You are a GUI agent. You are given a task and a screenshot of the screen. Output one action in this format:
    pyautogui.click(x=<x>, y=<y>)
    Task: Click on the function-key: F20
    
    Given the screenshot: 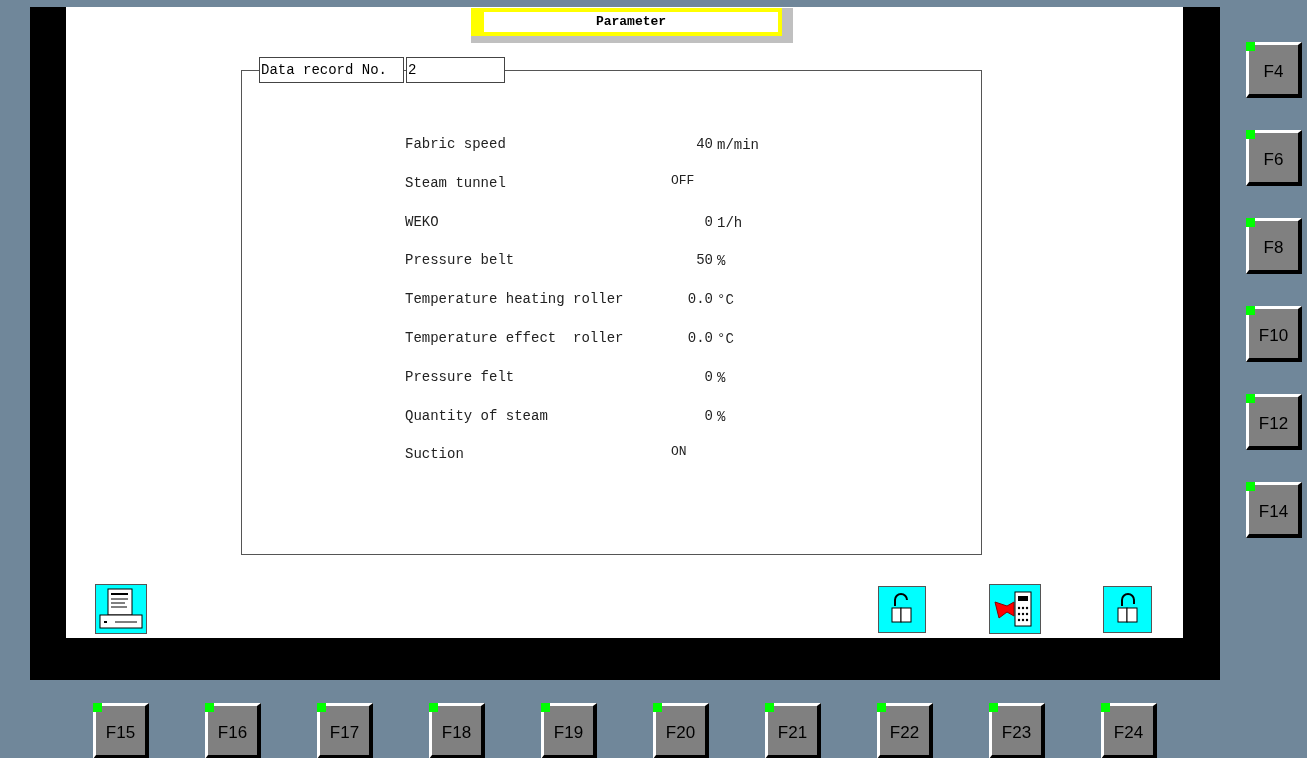 What is the action you would take?
    pyautogui.click(x=681, y=730)
    